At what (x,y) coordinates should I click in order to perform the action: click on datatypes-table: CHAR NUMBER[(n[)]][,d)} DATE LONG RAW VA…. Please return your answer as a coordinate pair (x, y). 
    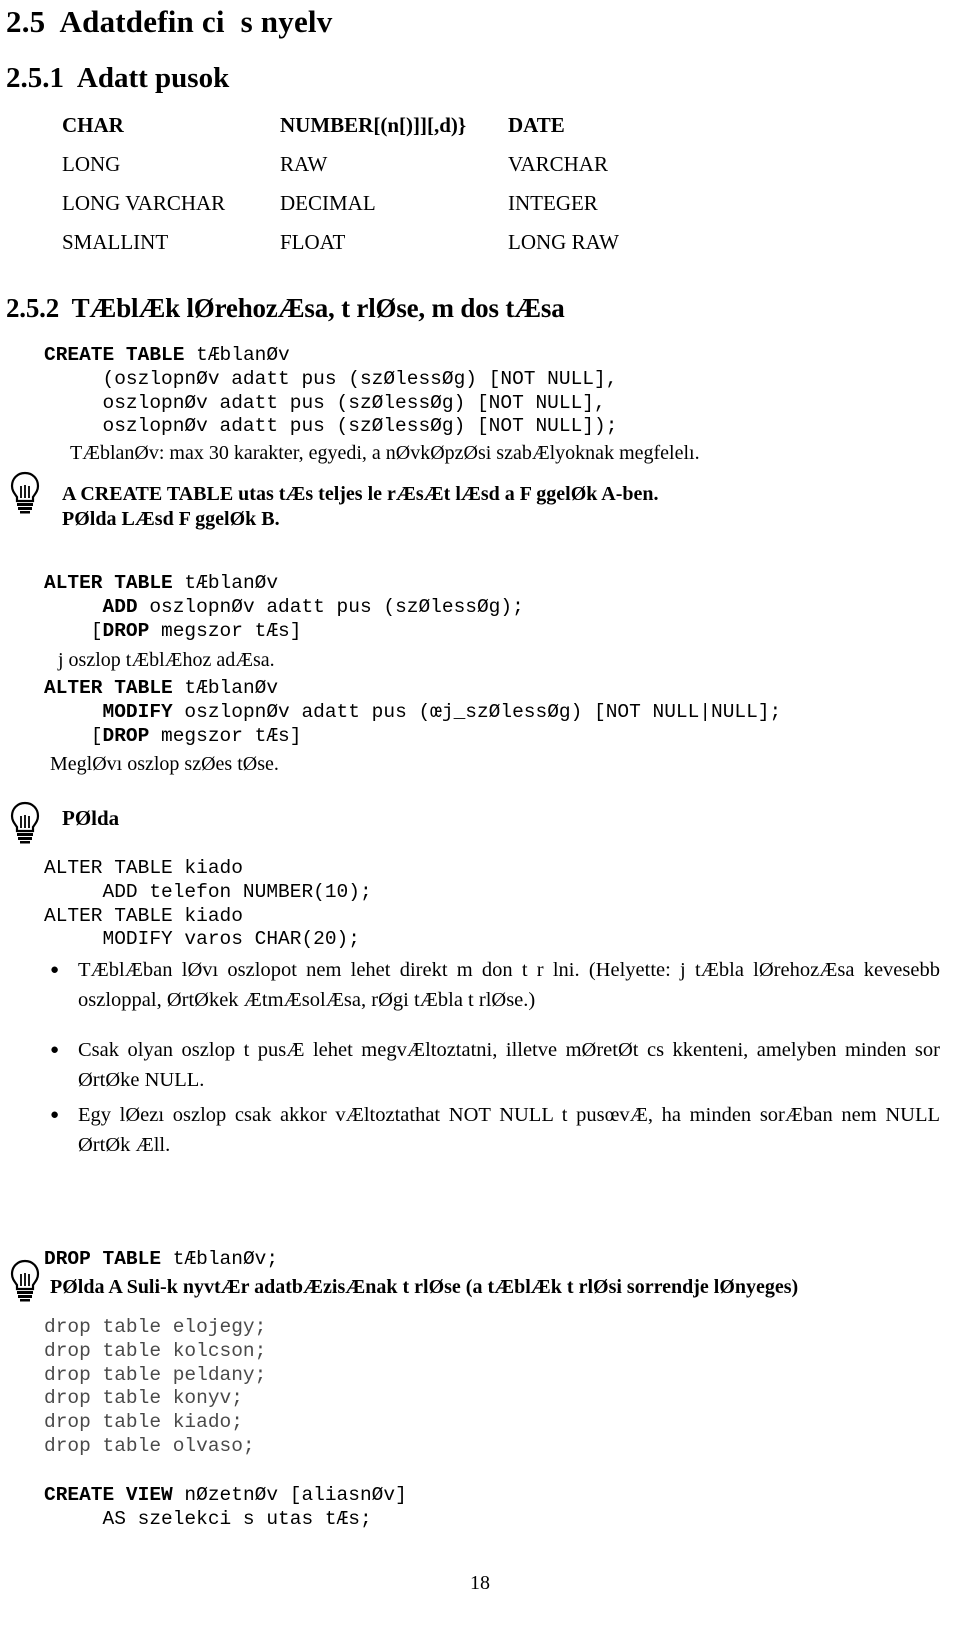
    Looking at the image, I should click on (385, 191).